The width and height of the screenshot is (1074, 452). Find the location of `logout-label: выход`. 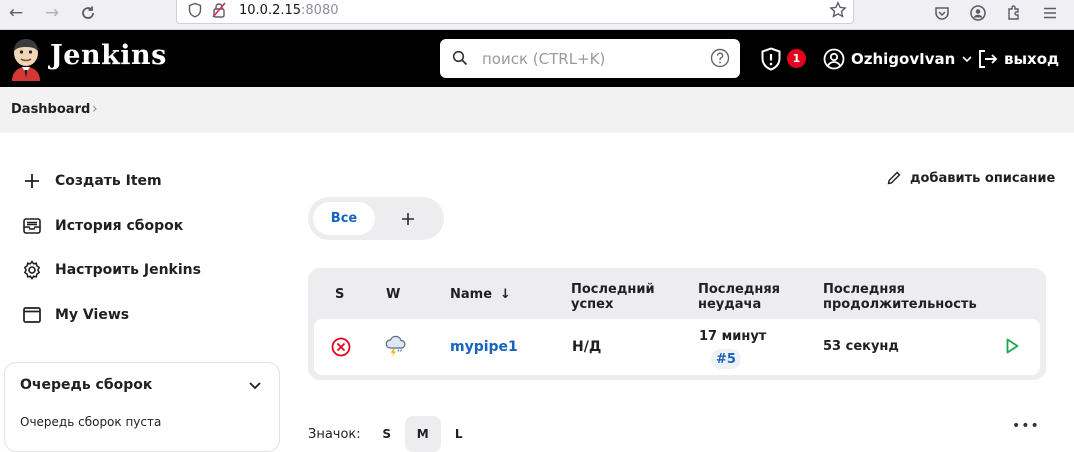

logout-label: выход is located at coordinates (1032, 59).